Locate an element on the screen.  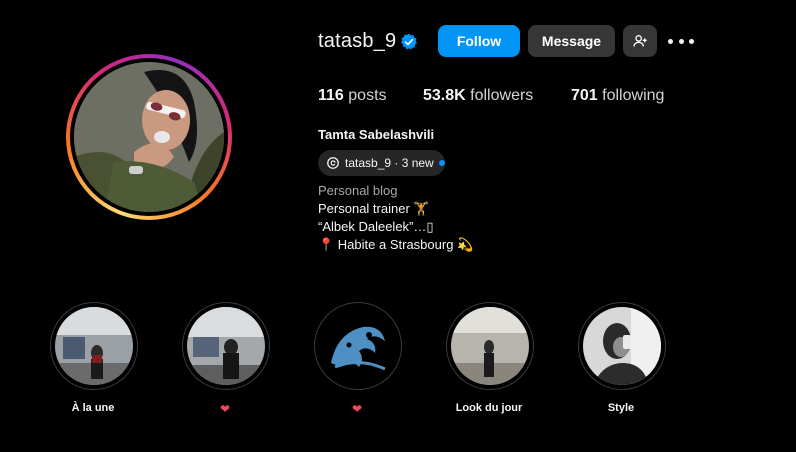
following-label: following is located at coordinates (633, 95).